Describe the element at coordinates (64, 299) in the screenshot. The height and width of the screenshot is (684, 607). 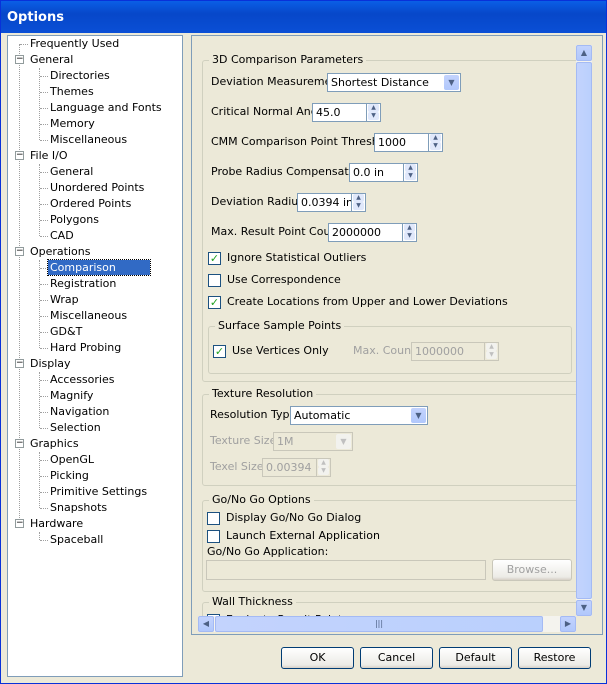
I see `tree-item-wrap: Wrap` at that location.